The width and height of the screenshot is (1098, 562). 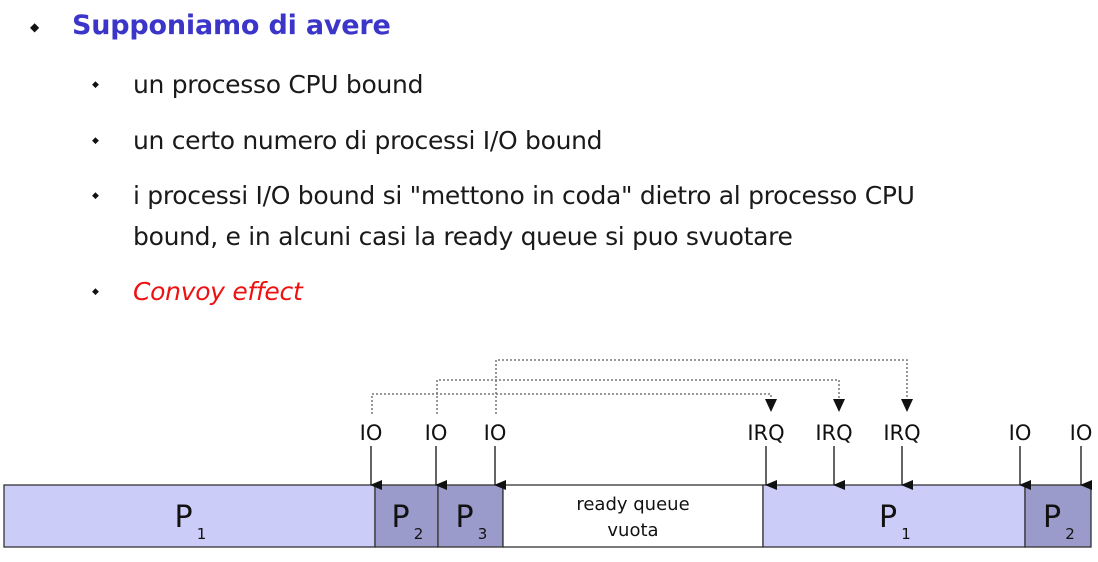 What do you see at coordinates (632, 504) in the screenshot?
I see `empty-queue-label: ready queue` at bounding box center [632, 504].